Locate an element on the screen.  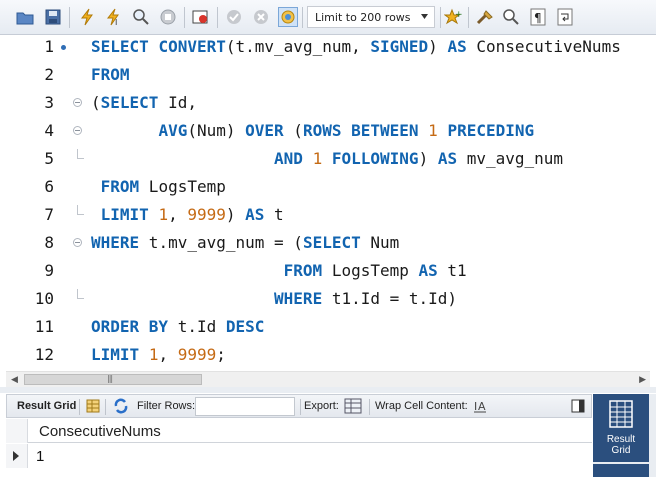
result-grid-side-button: Result Grid is located at coordinates (621, 428).